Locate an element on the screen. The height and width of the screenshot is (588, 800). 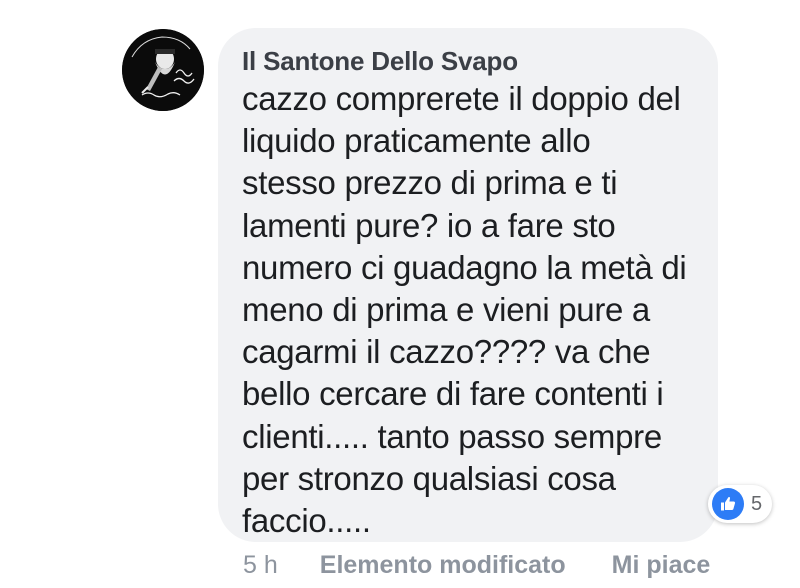
comment-line: liquido praticamente allo is located at coordinates (416, 141).